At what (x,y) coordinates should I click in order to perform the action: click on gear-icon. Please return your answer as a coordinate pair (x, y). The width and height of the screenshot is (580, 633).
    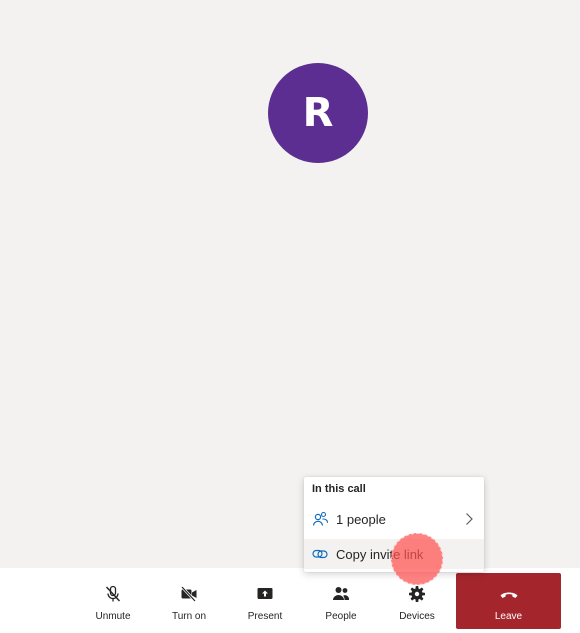
    Looking at the image, I should click on (417, 594).